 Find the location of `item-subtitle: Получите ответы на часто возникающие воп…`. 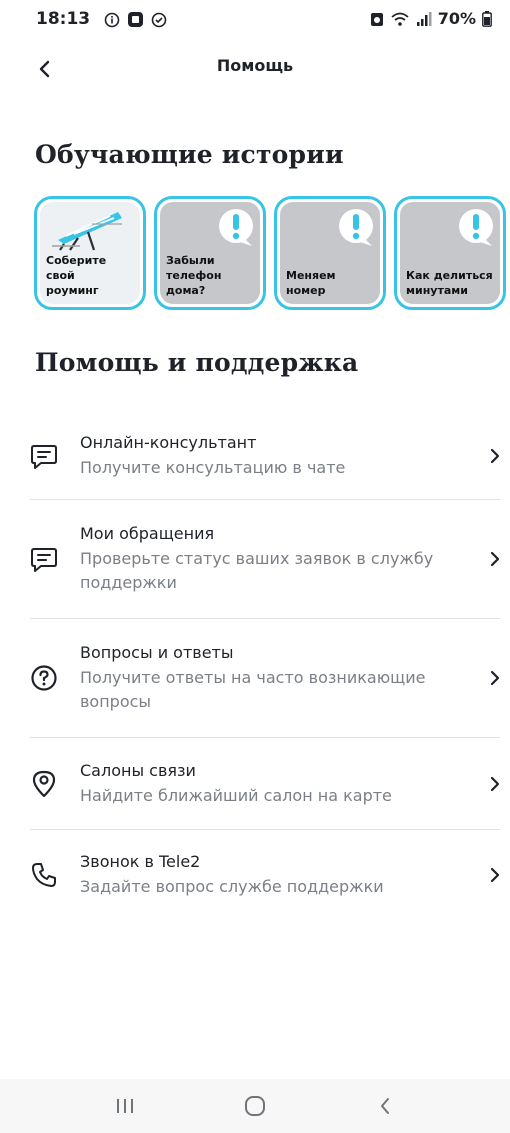

item-subtitle: Получите ответы на часто возникающие воп… is located at coordinates (253, 689).